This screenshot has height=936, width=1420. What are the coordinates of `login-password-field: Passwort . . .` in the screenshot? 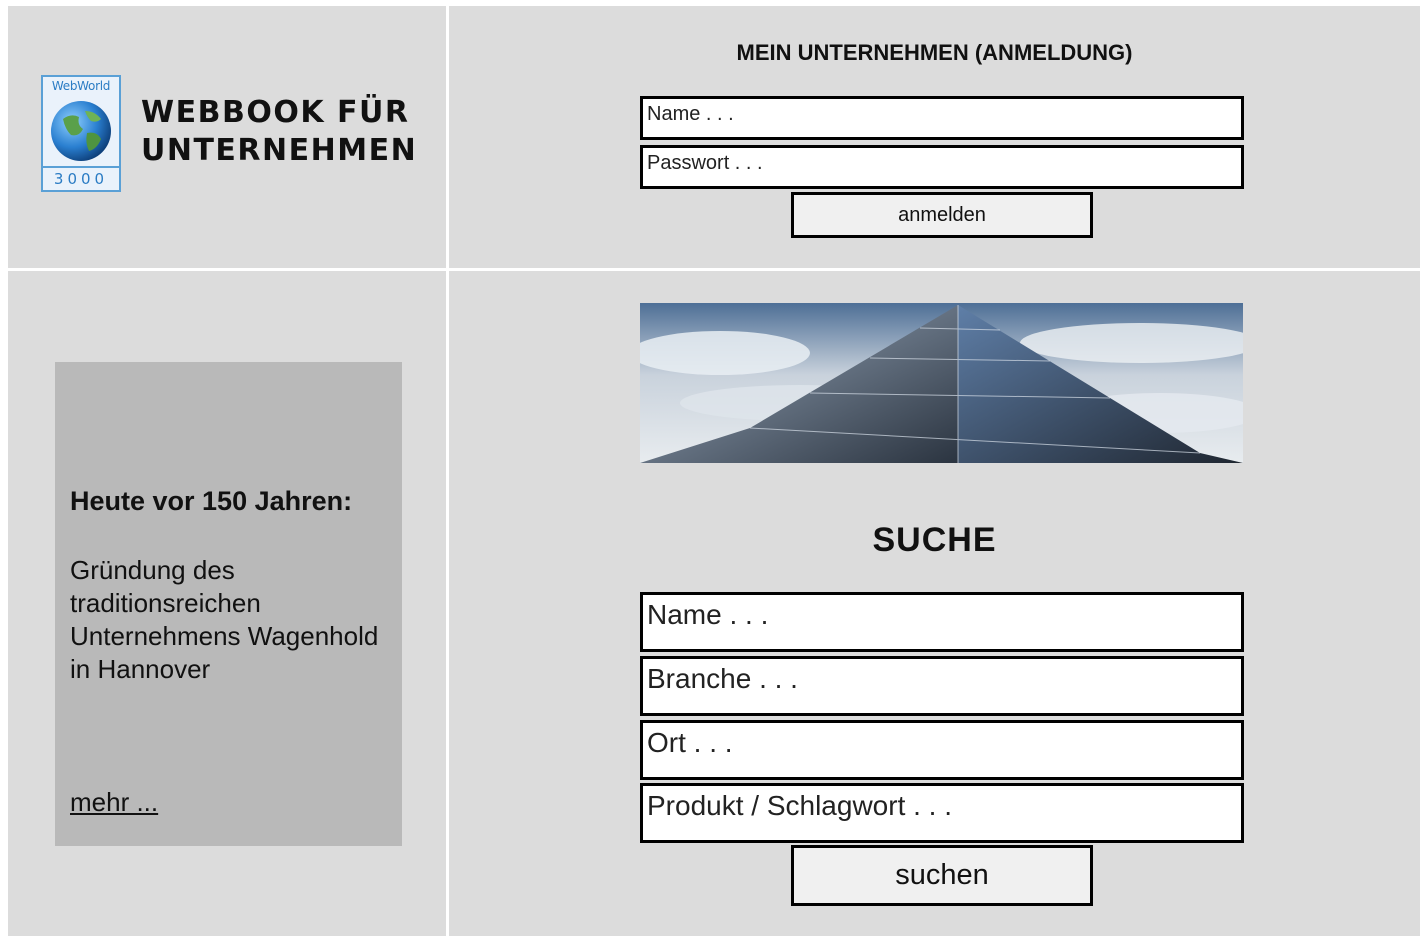 It's located at (942, 167).